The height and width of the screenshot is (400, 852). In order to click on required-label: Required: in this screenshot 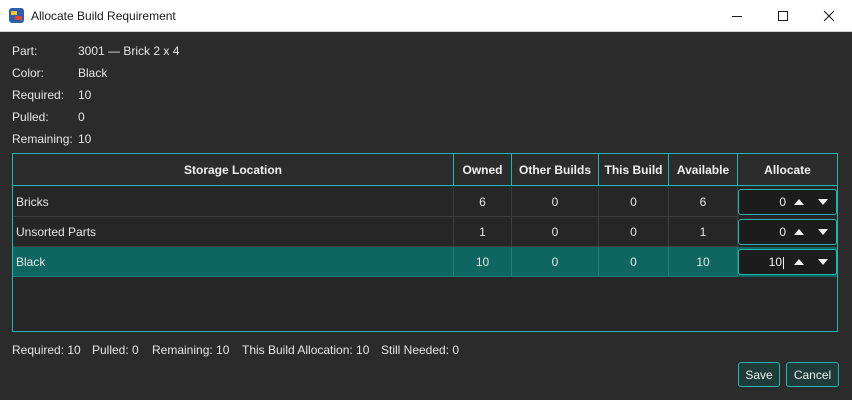, I will do `click(38, 95)`.